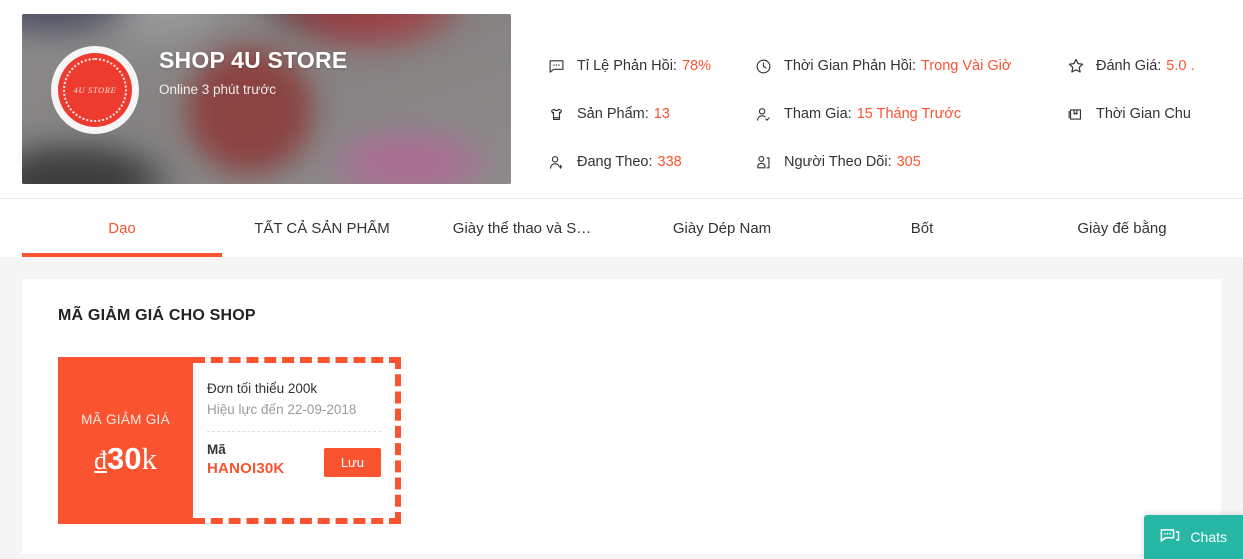  I want to click on stat-shipping-time: Thời Gian Chu, so click(1154, 114).